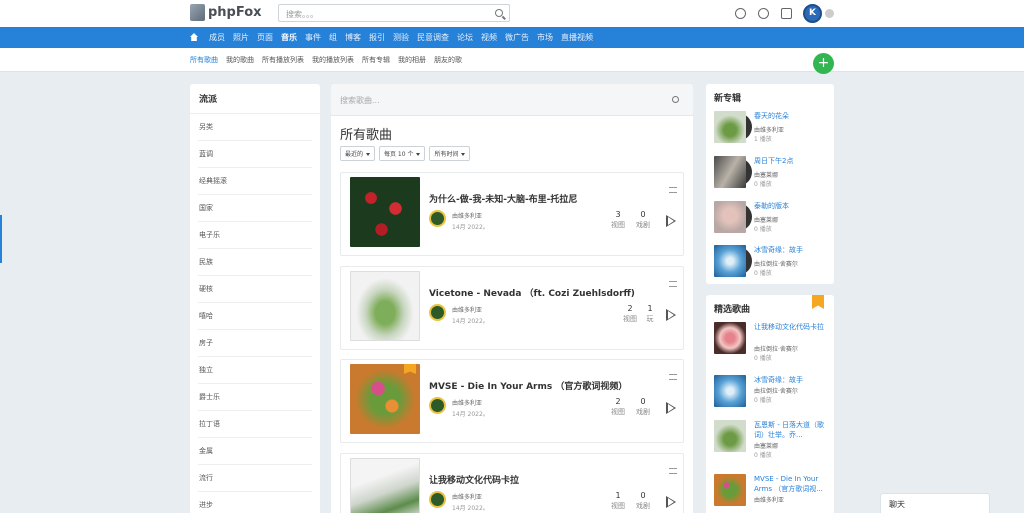 The height and width of the screenshot is (513, 1024). What do you see at coordinates (265, 37) in the screenshot?
I see `nav-item-pages: 页面` at bounding box center [265, 37].